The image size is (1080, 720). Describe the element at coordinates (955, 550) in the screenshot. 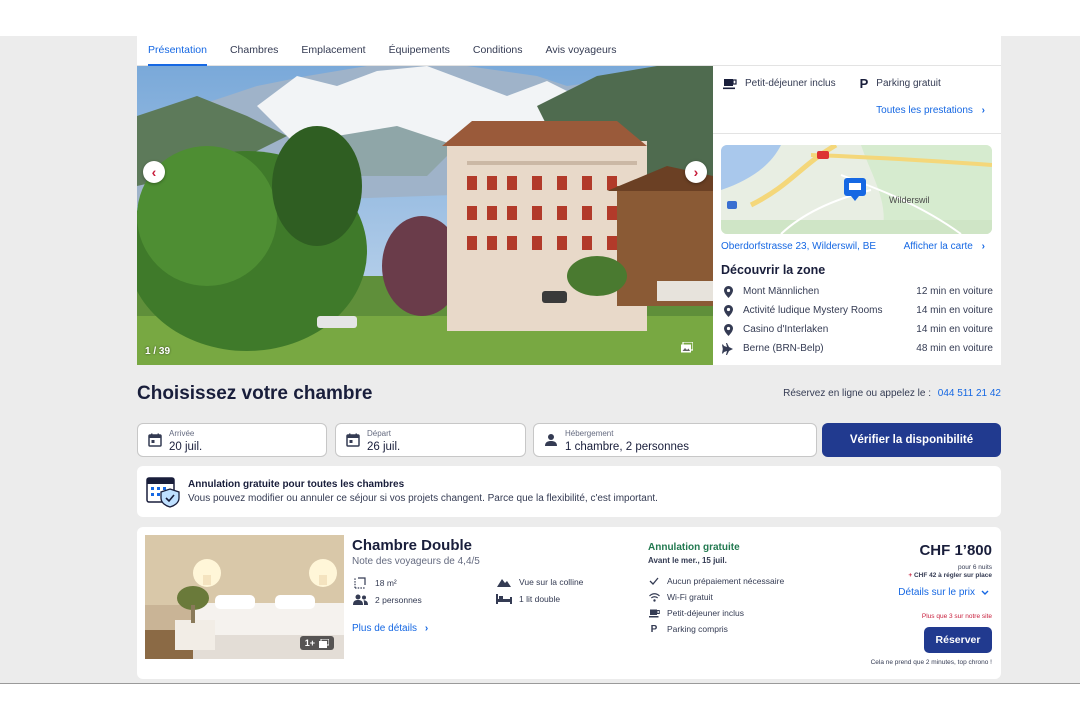

I see `room-price: CHF 1’800` at that location.